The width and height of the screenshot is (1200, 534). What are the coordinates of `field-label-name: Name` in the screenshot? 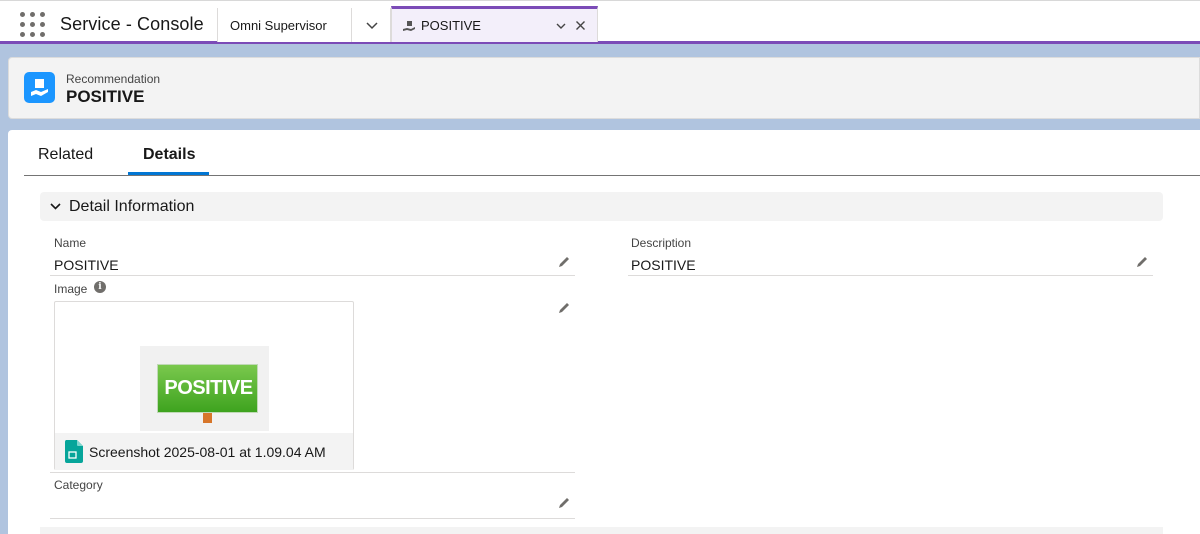 It's located at (70, 243).